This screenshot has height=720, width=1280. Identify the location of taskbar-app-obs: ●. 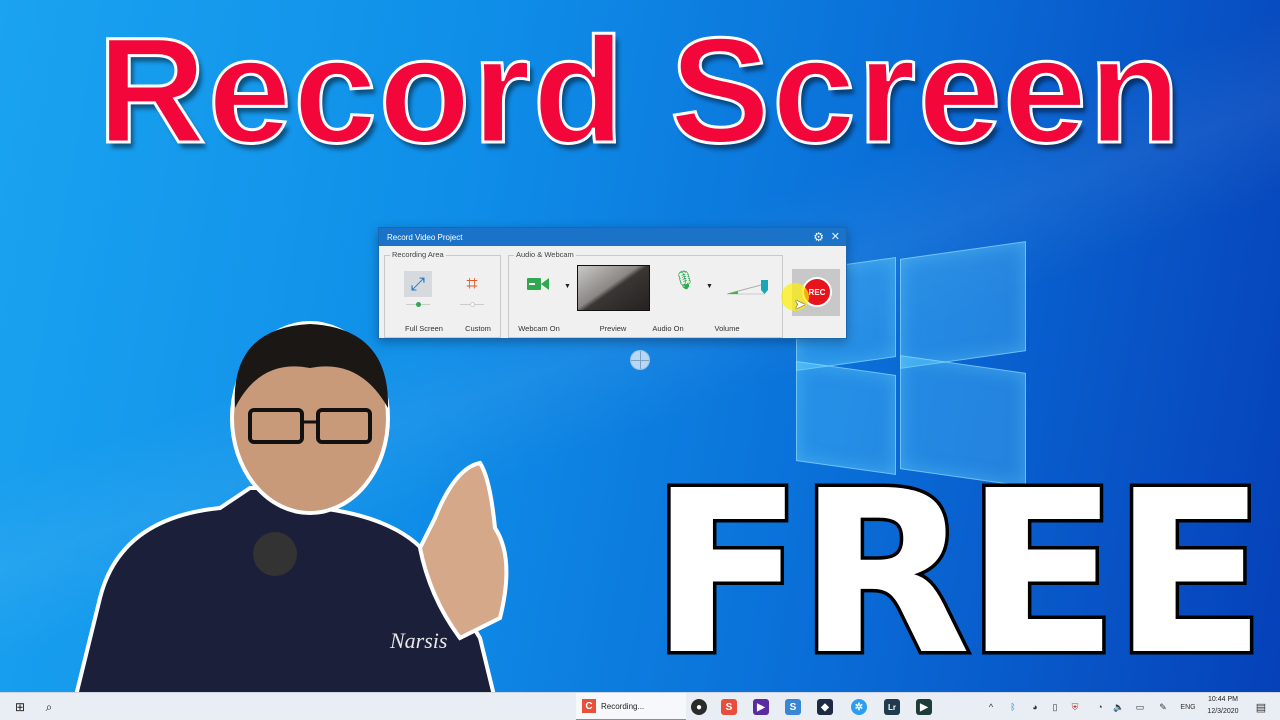
(699, 706).